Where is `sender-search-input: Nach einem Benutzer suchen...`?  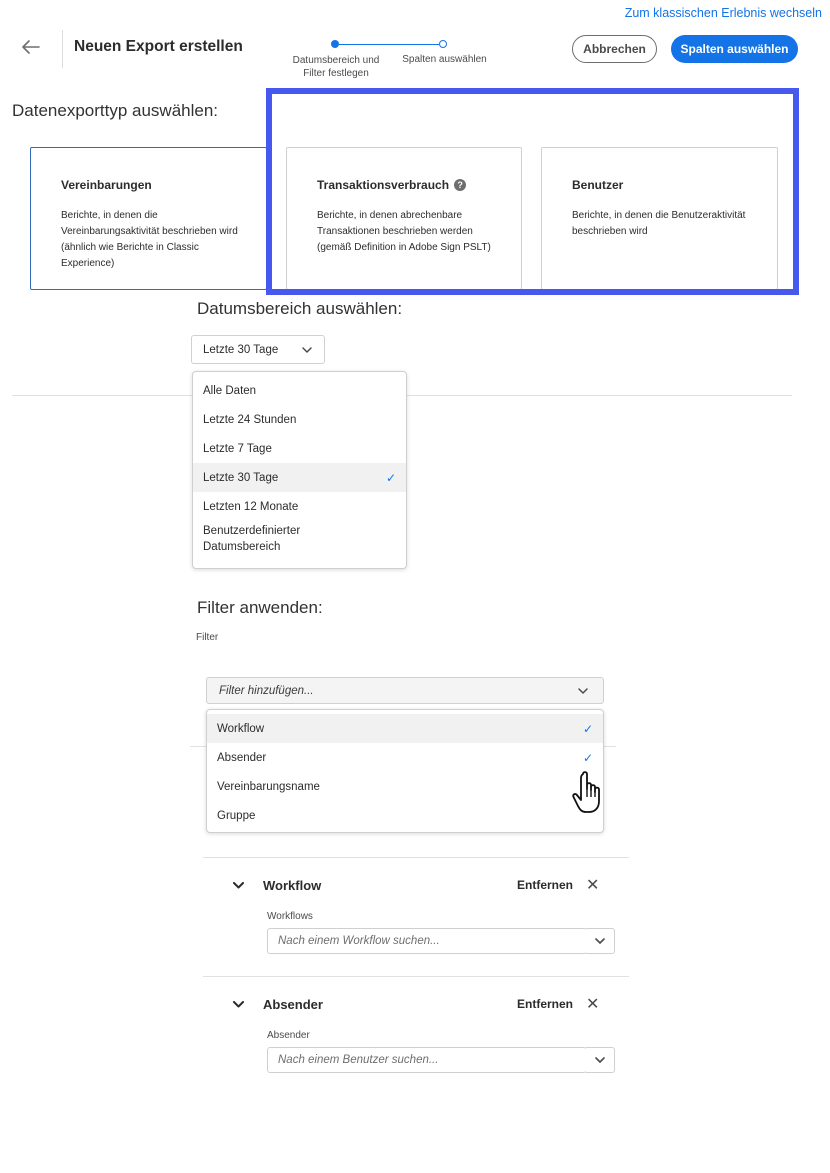 sender-search-input: Nach einem Benutzer suchen... is located at coordinates (427, 1060).